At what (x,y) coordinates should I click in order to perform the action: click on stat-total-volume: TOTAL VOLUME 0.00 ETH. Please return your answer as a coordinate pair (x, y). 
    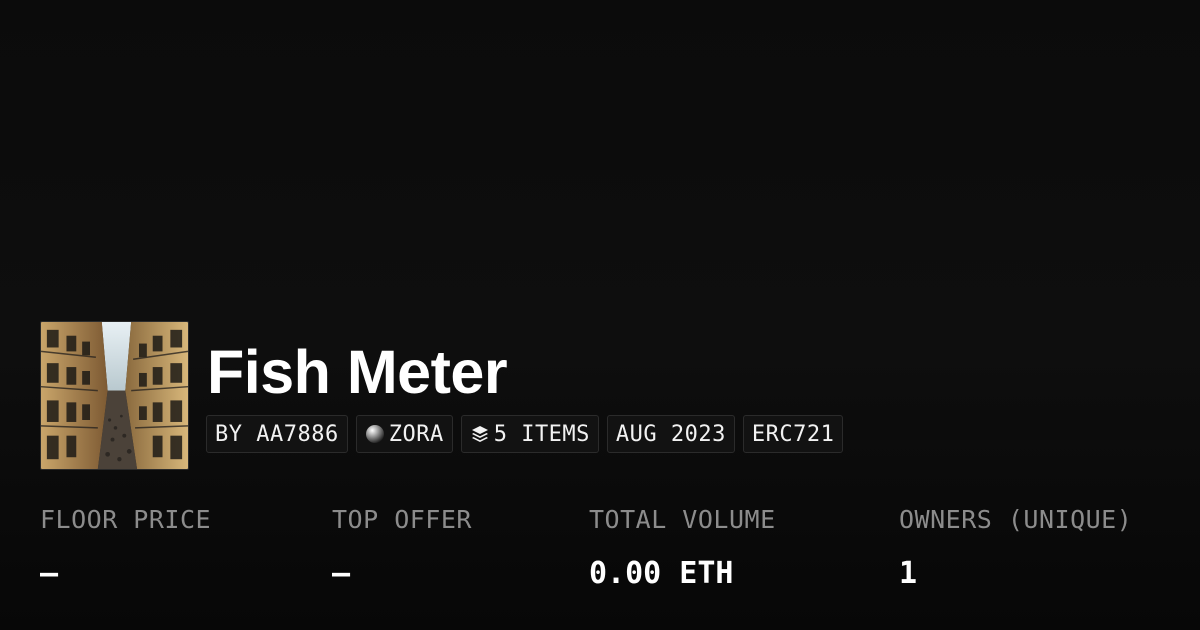
    Looking at the image, I should click on (682, 548).